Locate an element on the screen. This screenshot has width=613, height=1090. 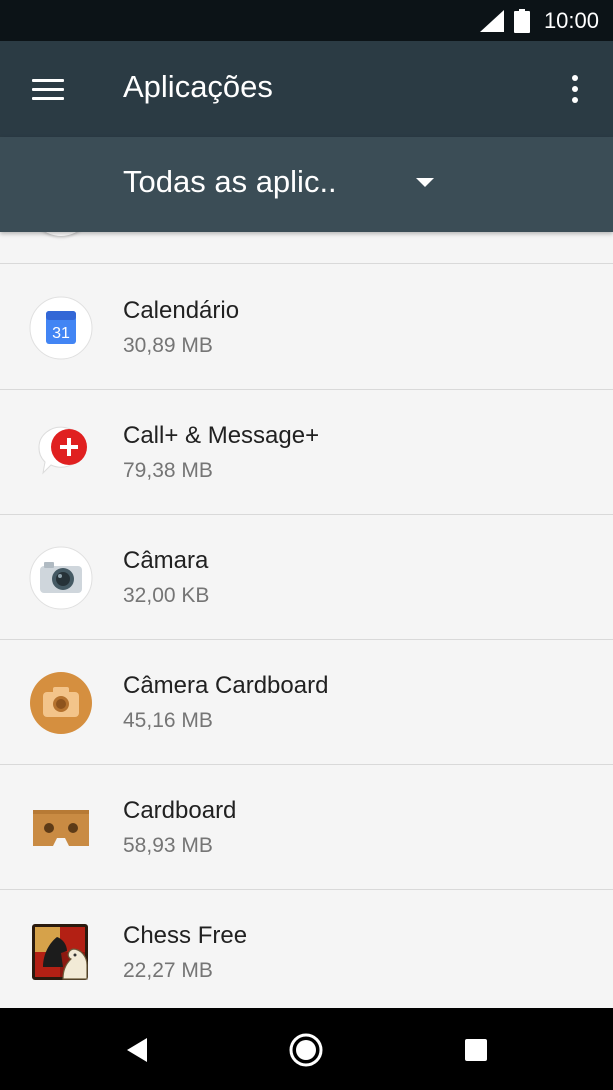
app-name: Call+ & Message+ is located at coordinates (221, 435).